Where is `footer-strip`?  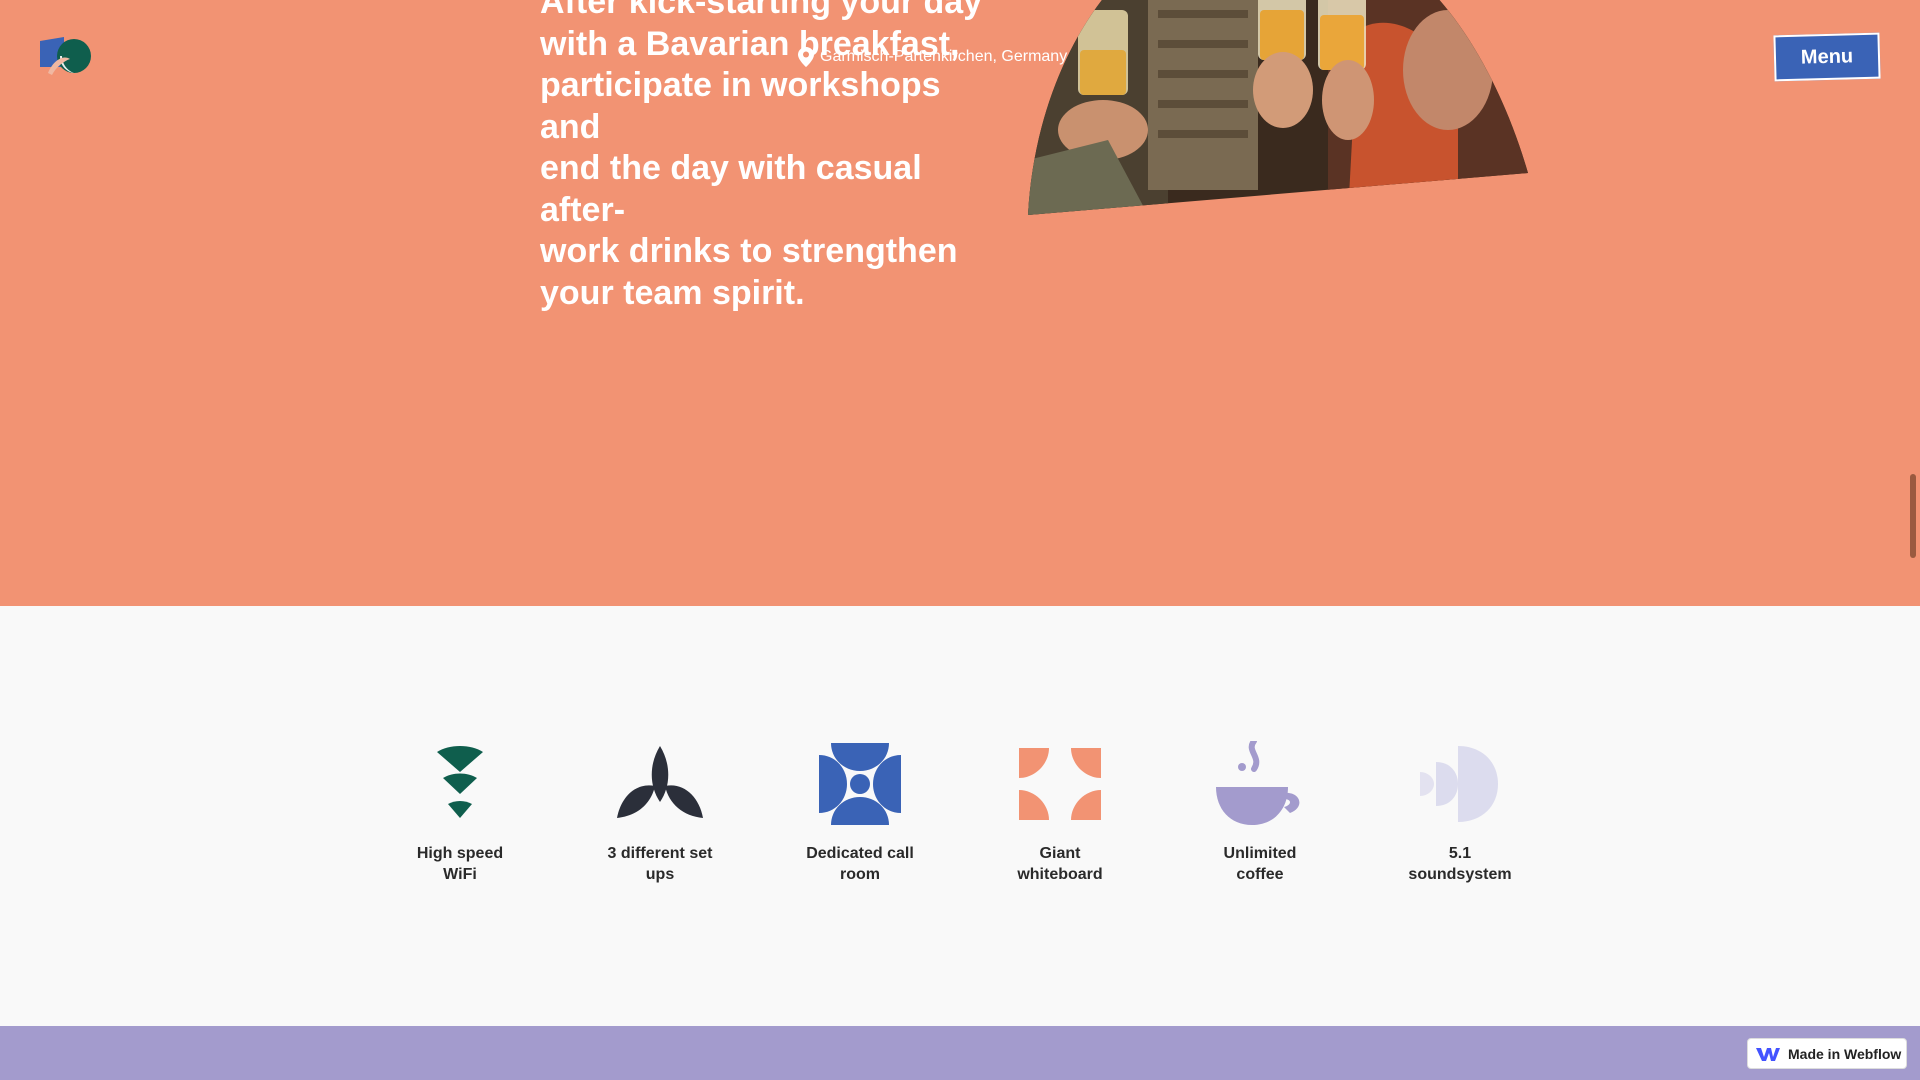
footer-strip is located at coordinates (960, 1053).